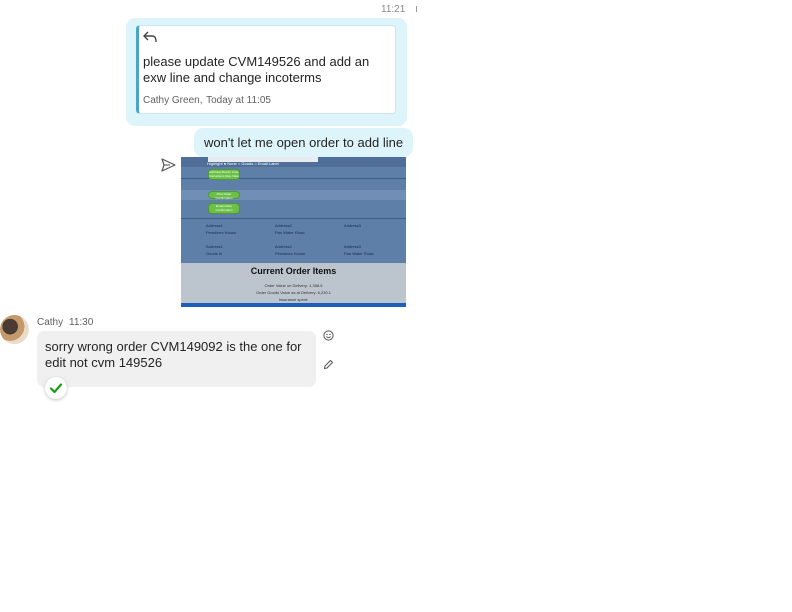 This screenshot has width=792, height=612. I want to click on screenshot-info-line: Insurance spent:, so click(293, 299).